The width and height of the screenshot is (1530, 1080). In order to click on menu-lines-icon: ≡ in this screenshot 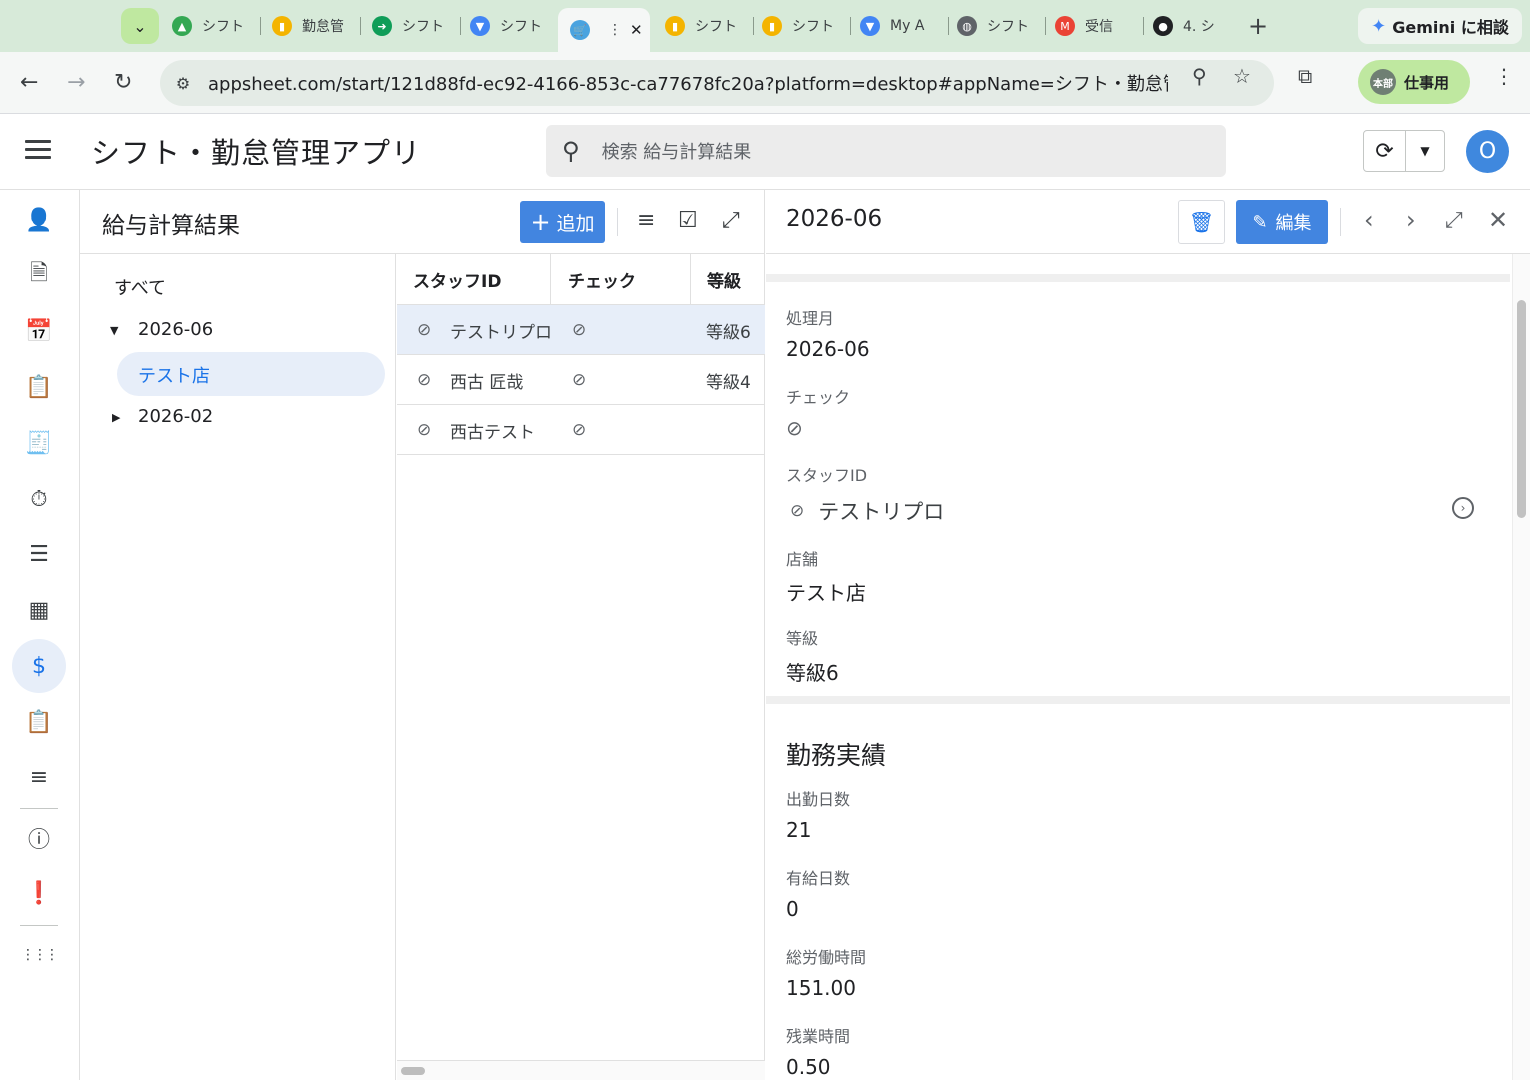, I will do `click(39, 777)`.